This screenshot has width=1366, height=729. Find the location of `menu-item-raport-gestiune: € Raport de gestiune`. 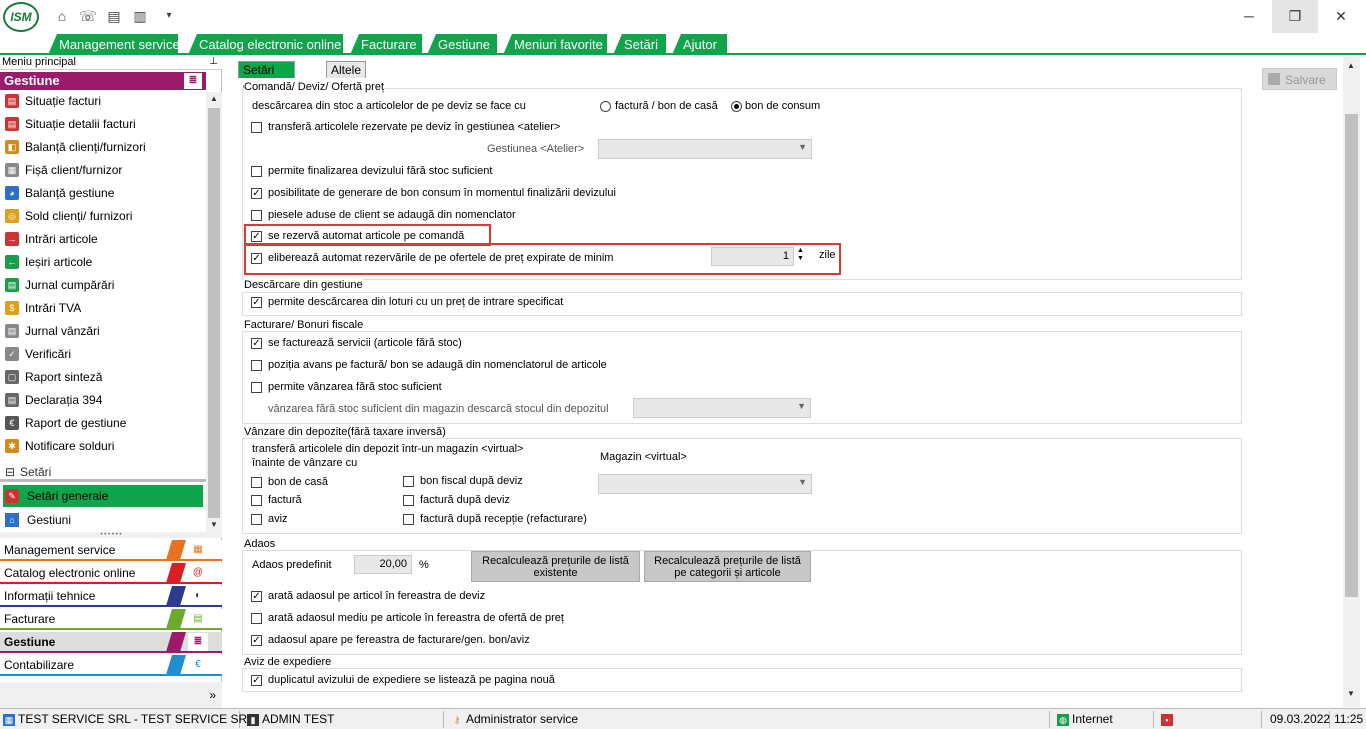

menu-item-raport-gestiune: € Raport de gestiune is located at coordinates (103, 423).